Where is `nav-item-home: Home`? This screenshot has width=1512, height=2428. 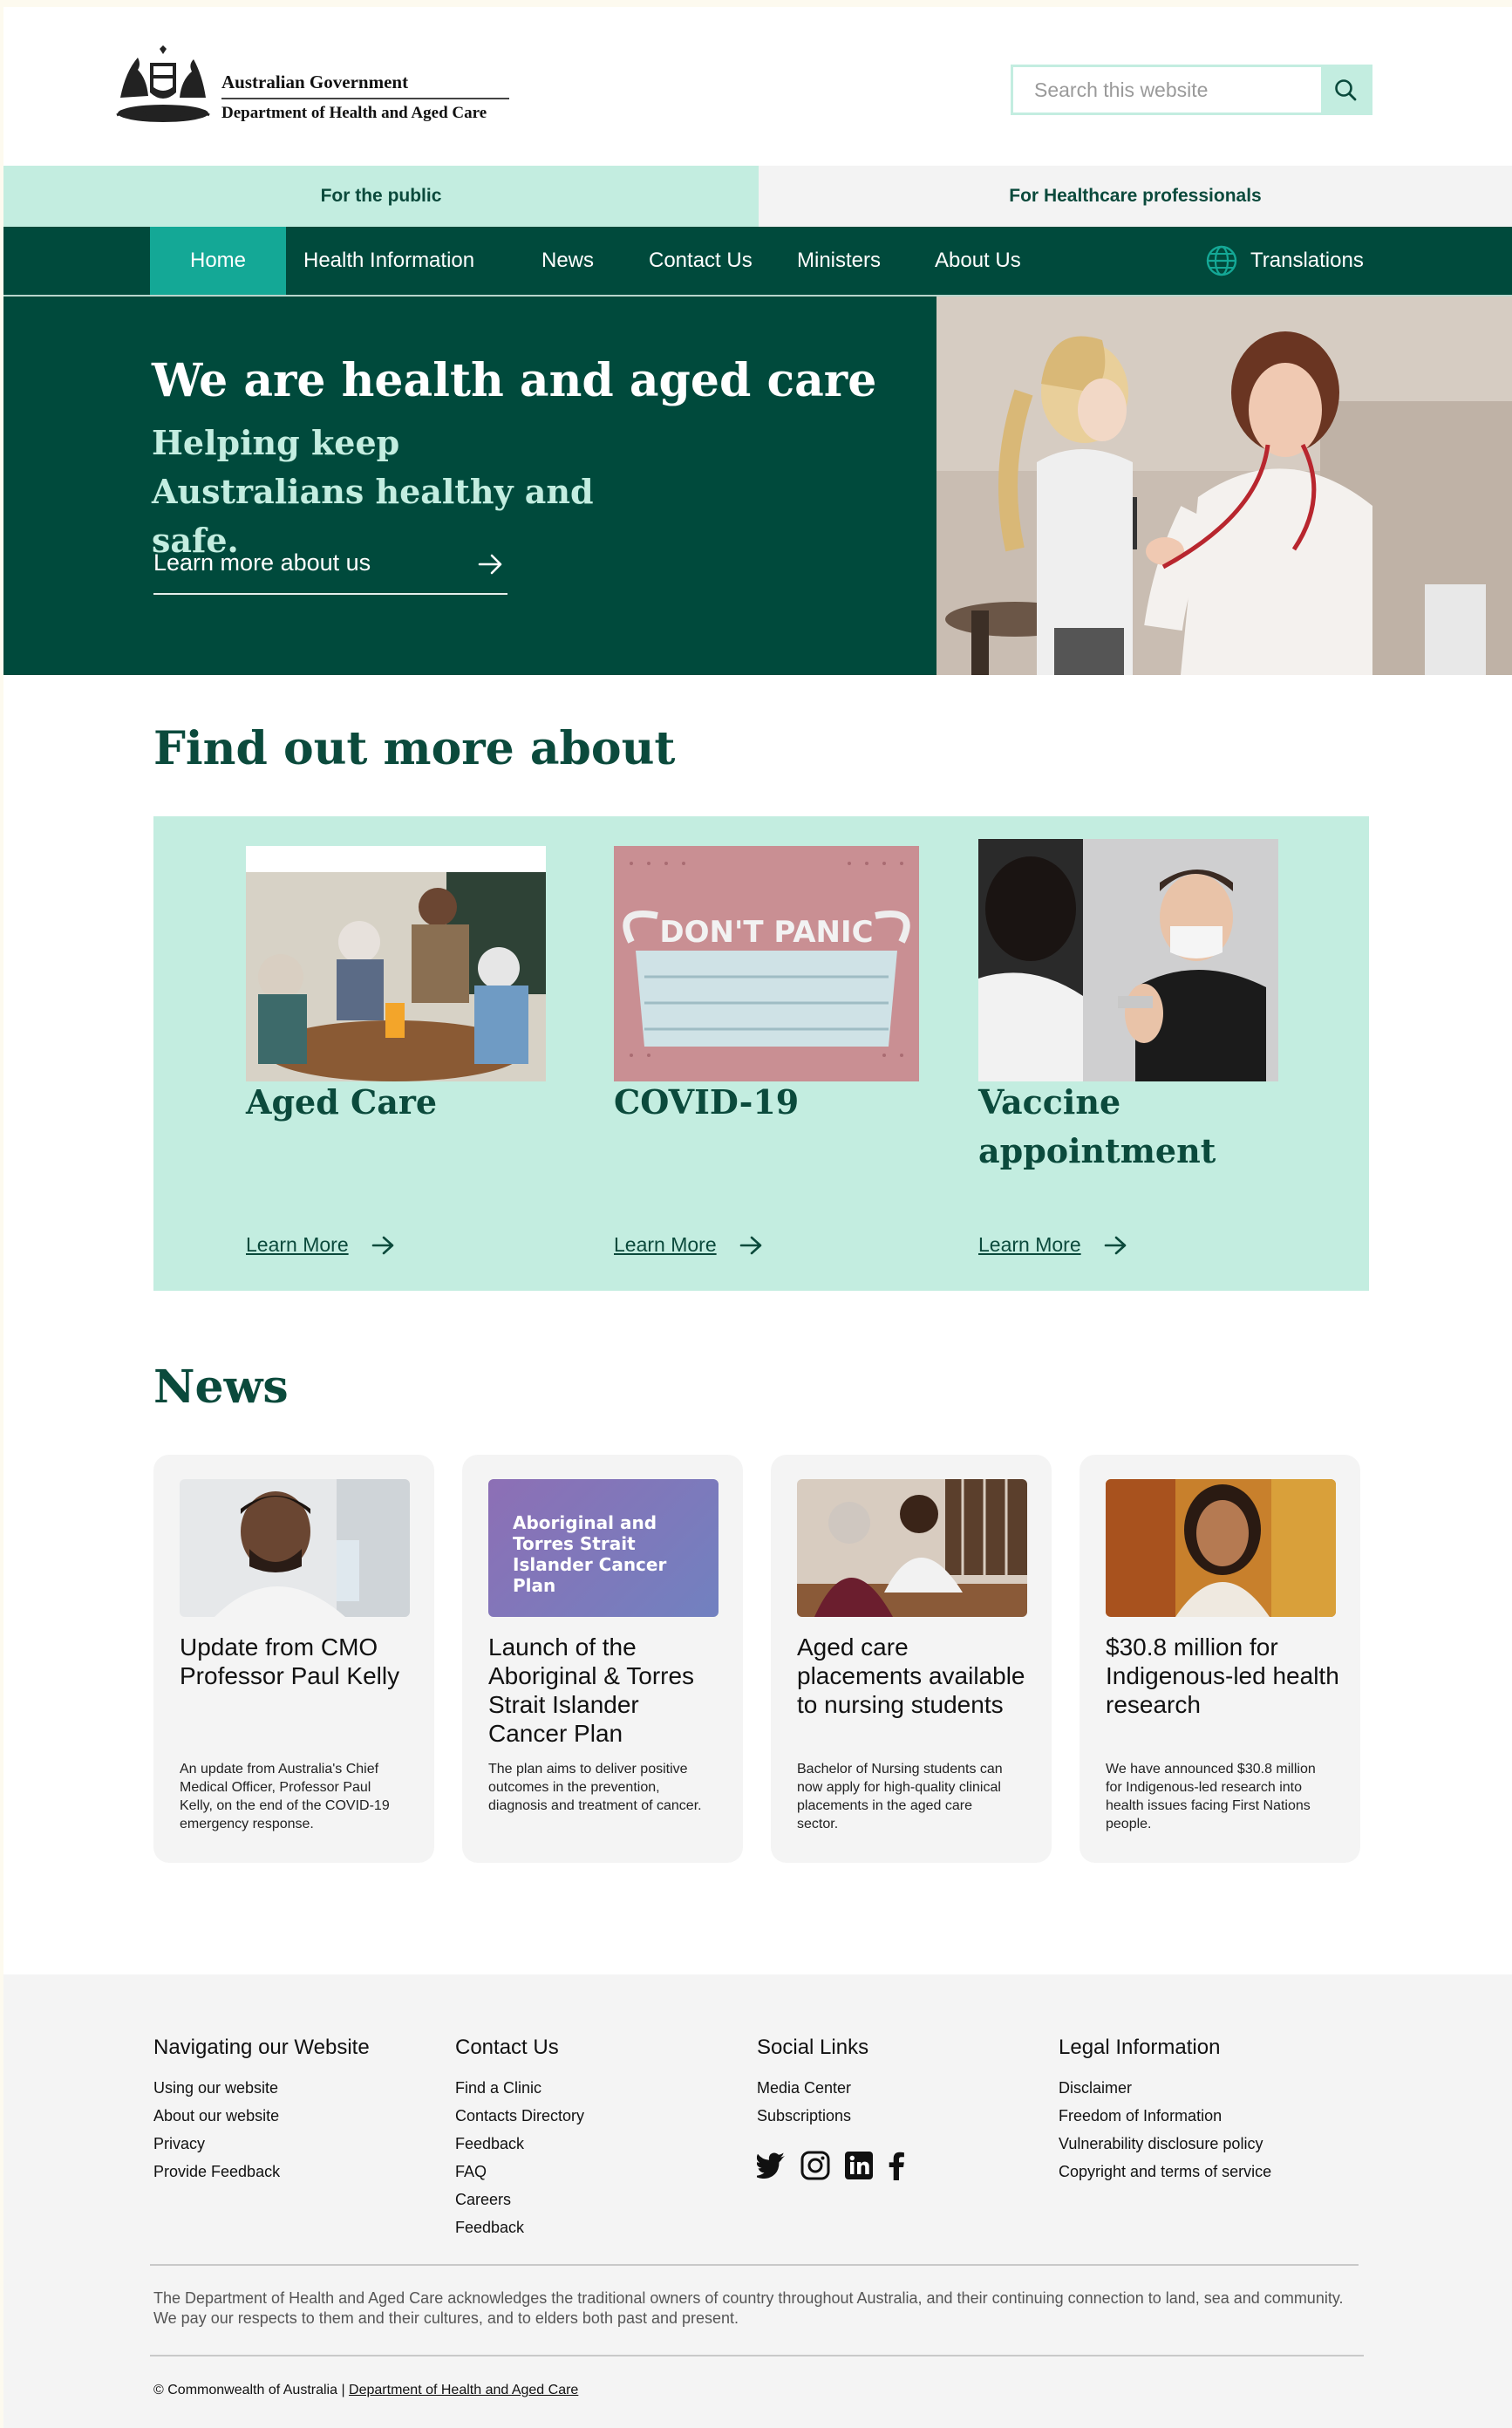 nav-item-home: Home is located at coordinates (218, 261).